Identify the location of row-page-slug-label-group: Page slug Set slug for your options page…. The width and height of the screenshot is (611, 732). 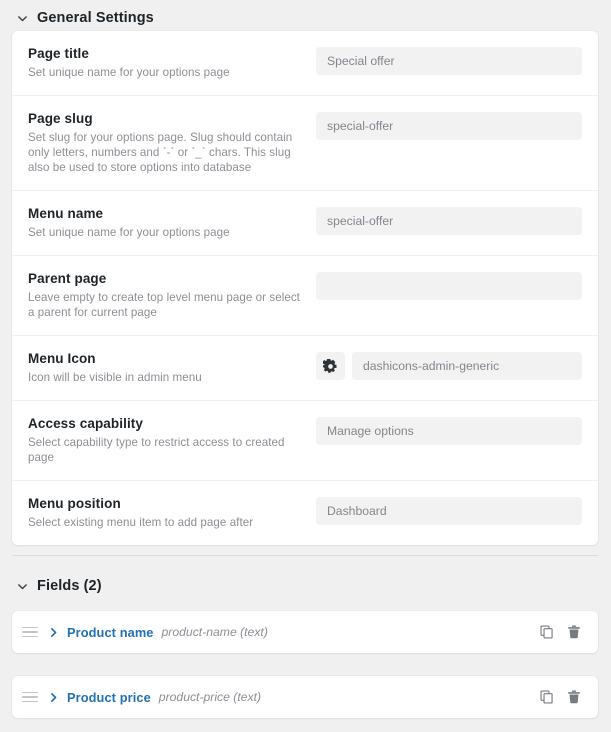
(172, 142).